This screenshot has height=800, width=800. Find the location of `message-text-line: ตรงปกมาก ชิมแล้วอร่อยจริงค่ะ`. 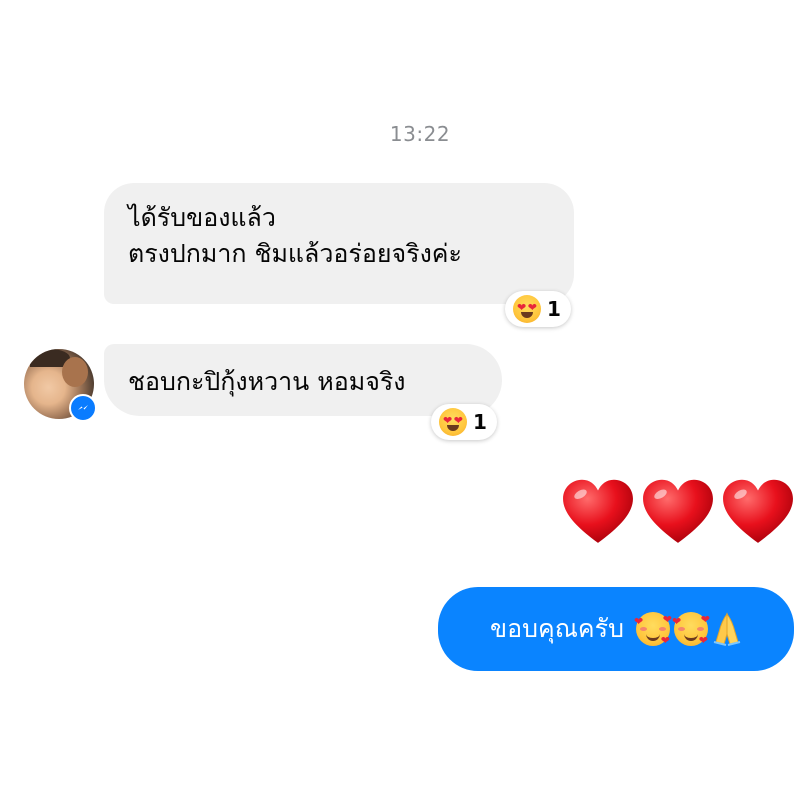

message-text-line: ตรงปกมาก ชิมแล้วอร่อยจริงค่ะ is located at coordinates (295, 254).